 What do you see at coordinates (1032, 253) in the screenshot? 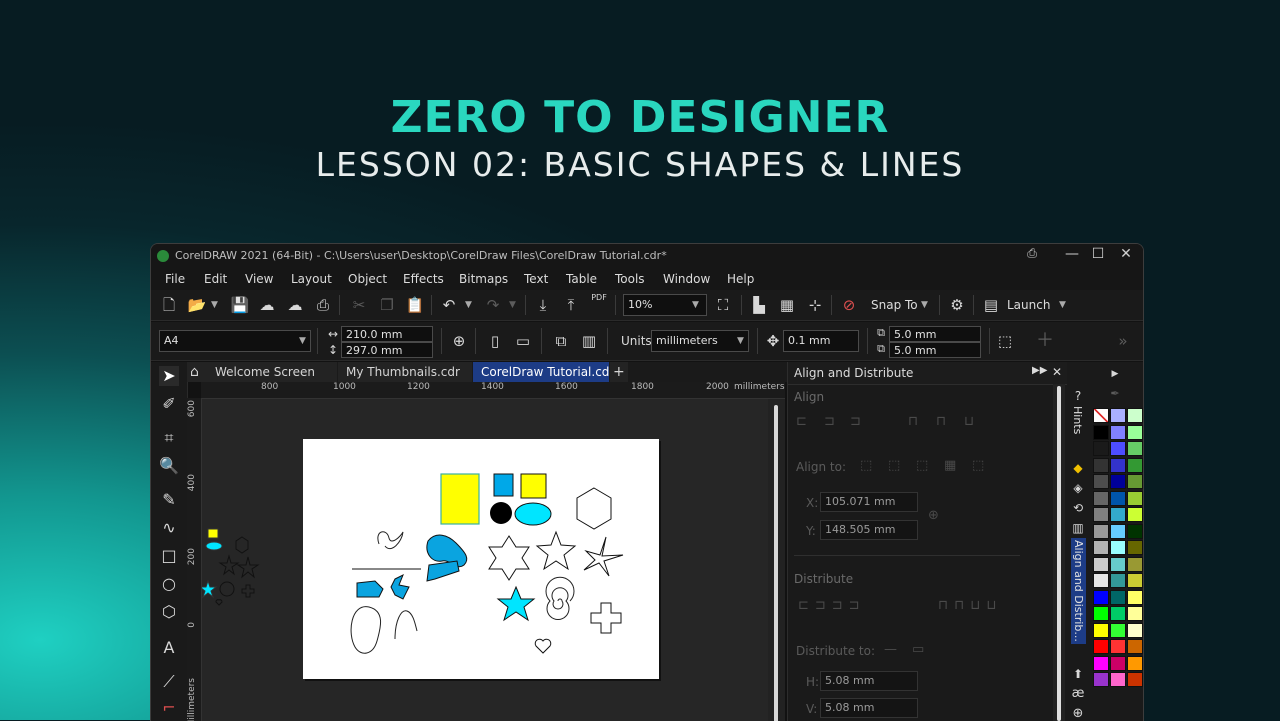
I see `downloads-icon: ⎙` at bounding box center [1032, 253].